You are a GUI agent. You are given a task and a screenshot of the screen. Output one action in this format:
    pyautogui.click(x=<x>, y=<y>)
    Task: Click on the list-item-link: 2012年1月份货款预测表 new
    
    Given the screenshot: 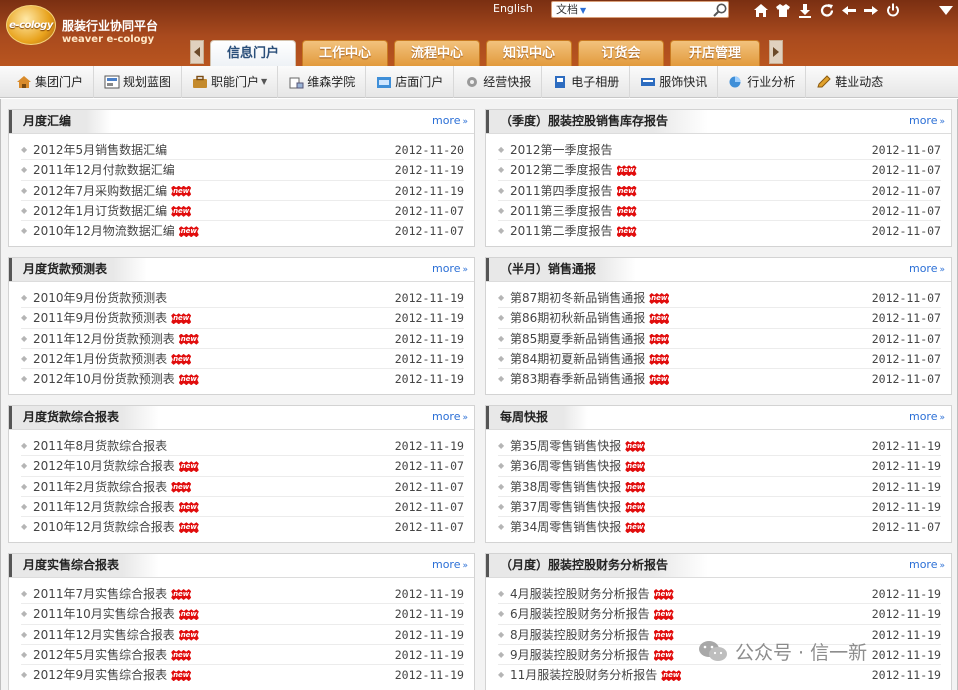 What is the action you would take?
    pyautogui.click(x=112, y=359)
    